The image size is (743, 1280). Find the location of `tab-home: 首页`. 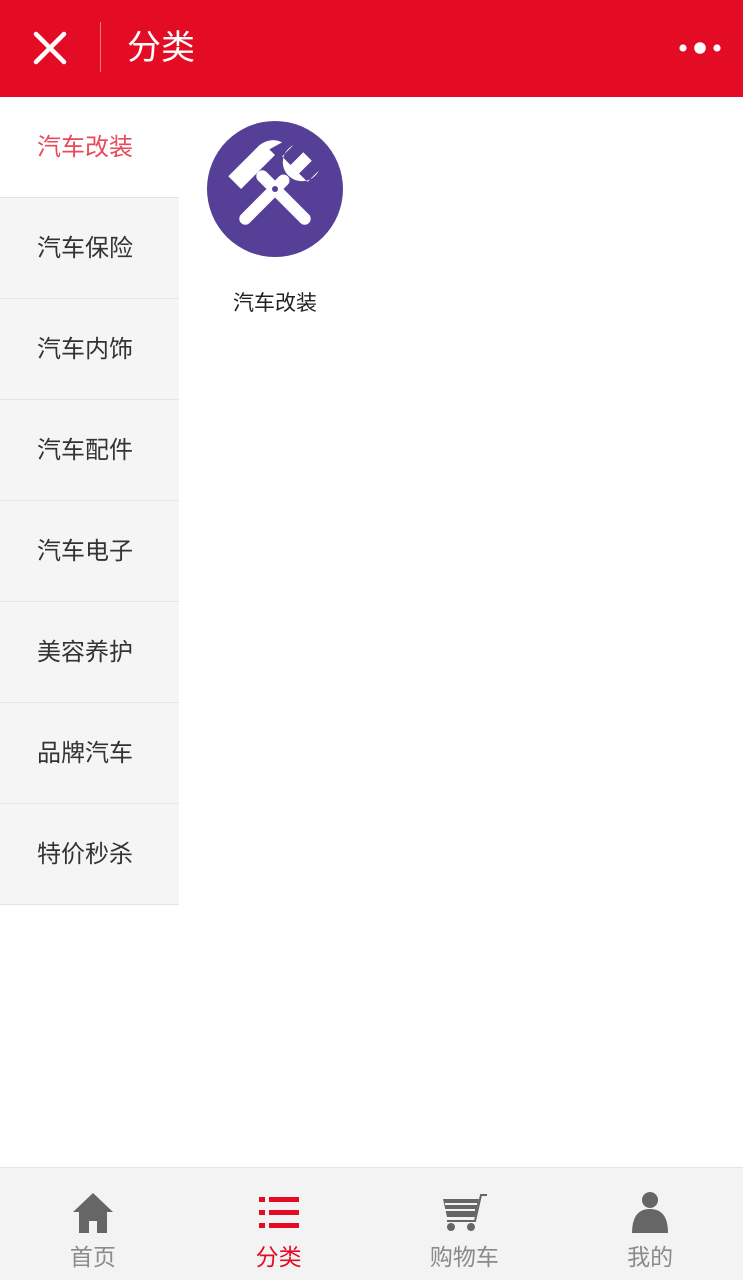

tab-home: 首页 is located at coordinates (93, 1224).